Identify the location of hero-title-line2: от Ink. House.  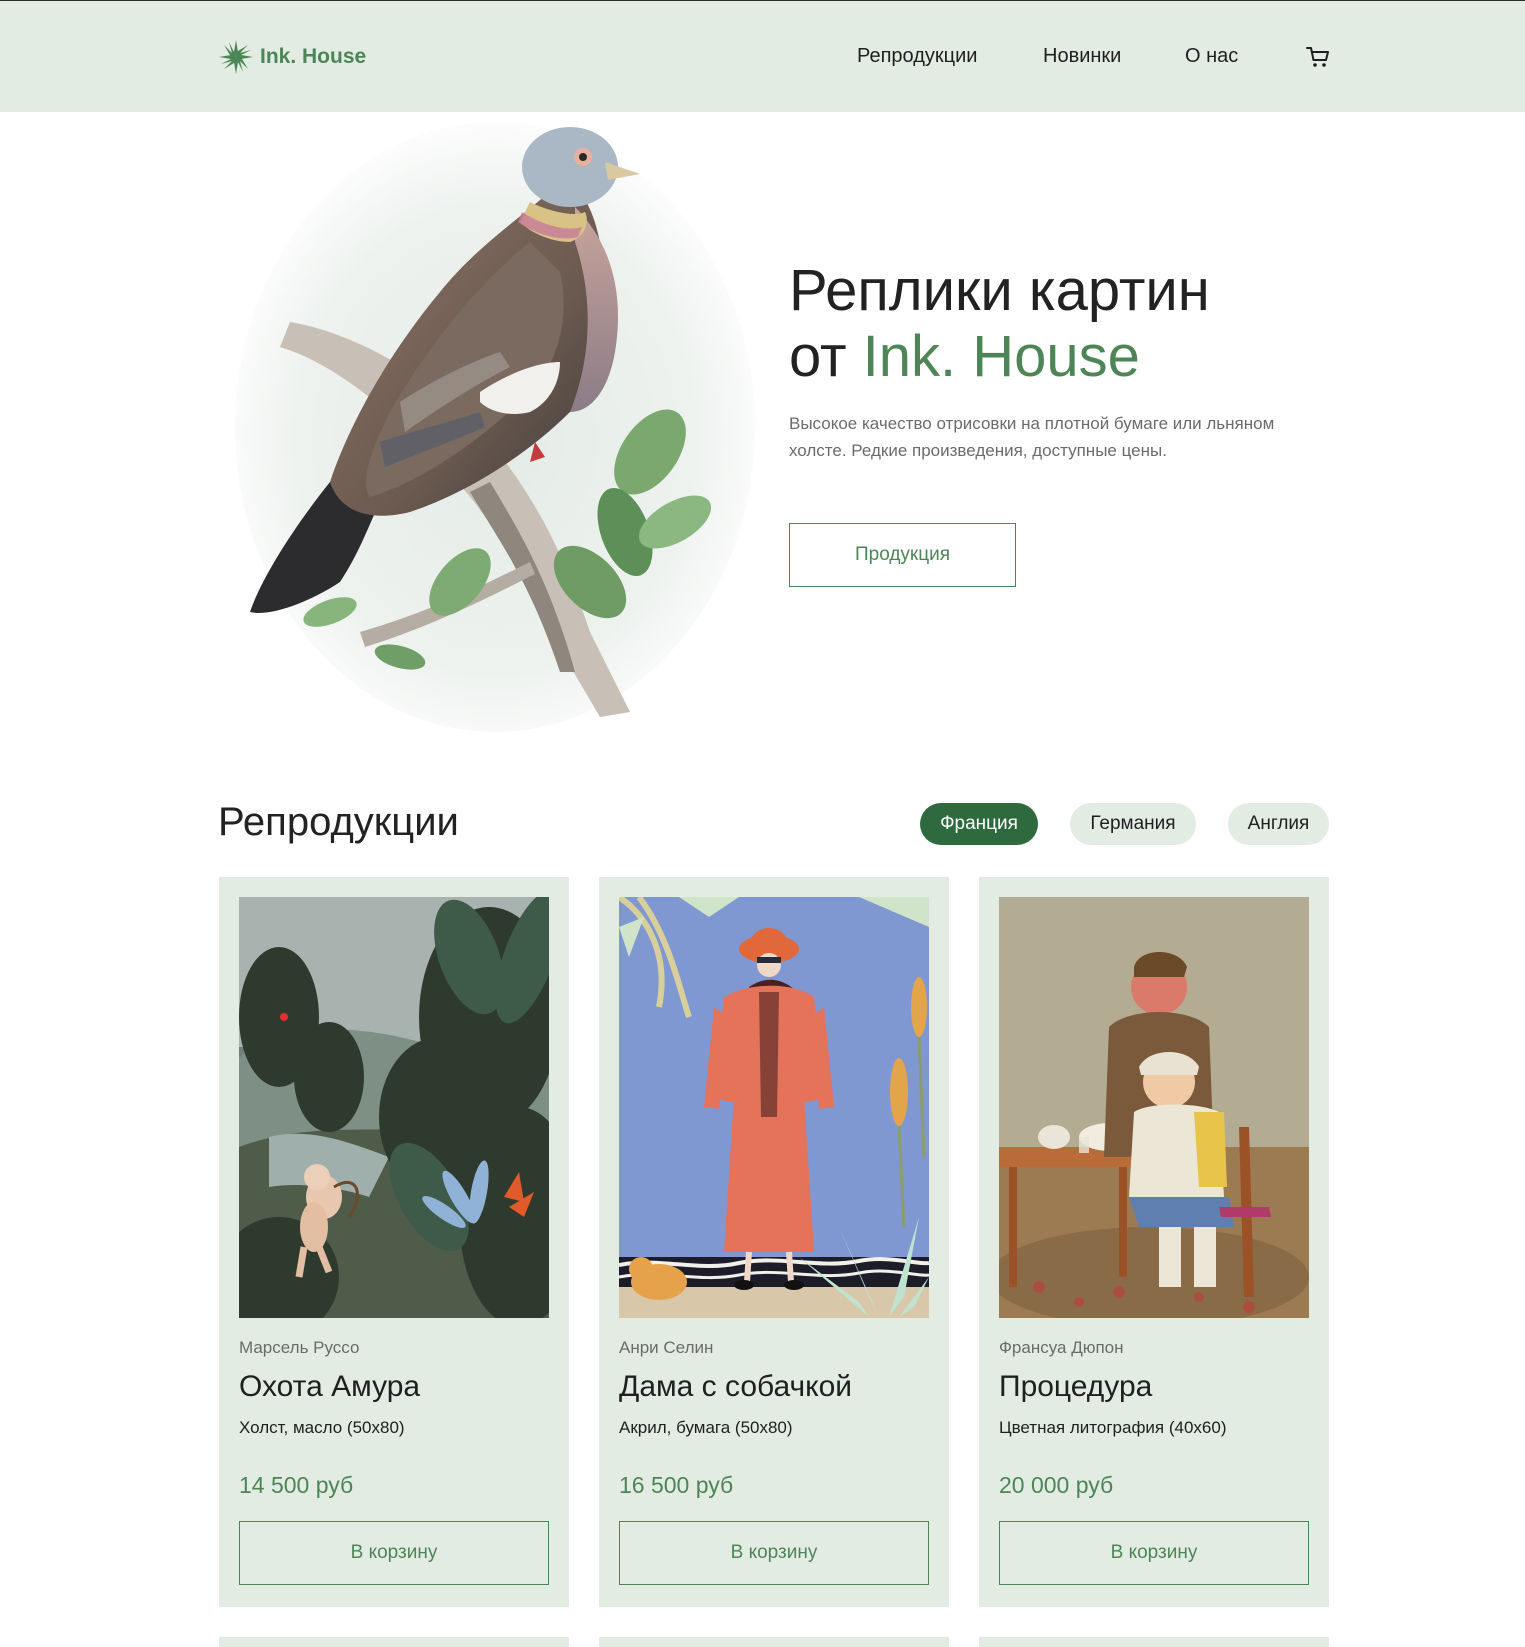
(999, 357).